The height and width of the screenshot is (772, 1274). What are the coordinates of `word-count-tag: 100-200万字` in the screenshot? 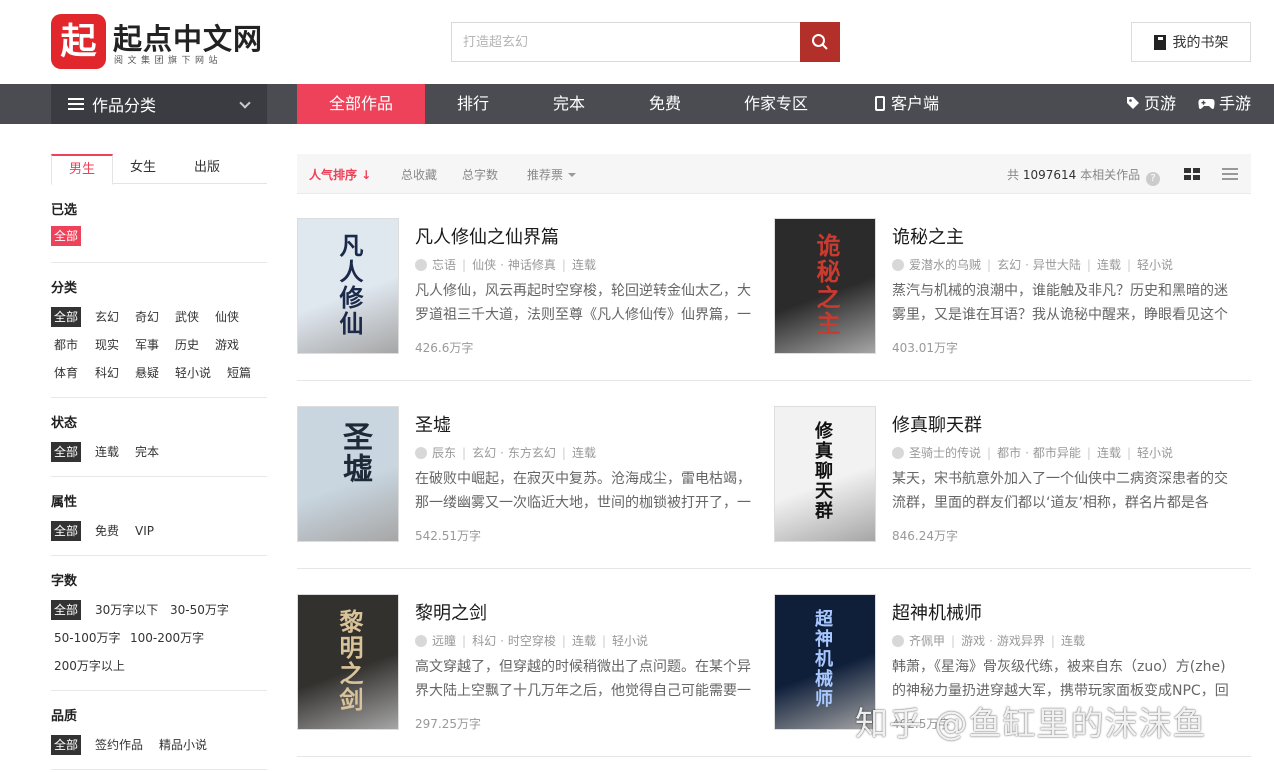 It's located at (167, 638).